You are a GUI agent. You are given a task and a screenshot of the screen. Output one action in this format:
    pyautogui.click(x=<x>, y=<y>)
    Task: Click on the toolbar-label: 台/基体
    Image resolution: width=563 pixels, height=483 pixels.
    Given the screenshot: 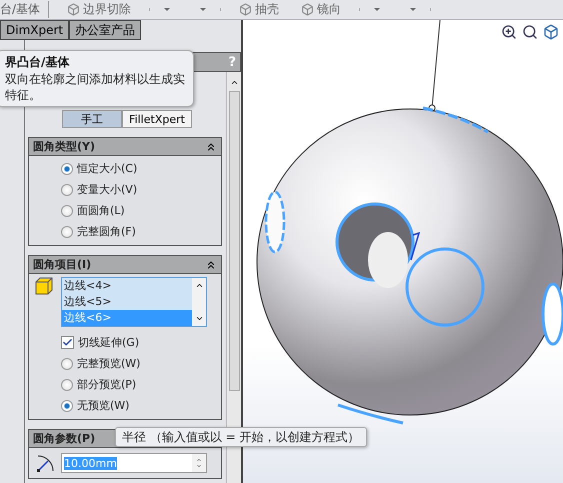 What is the action you would take?
    pyautogui.click(x=25, y=9)
    